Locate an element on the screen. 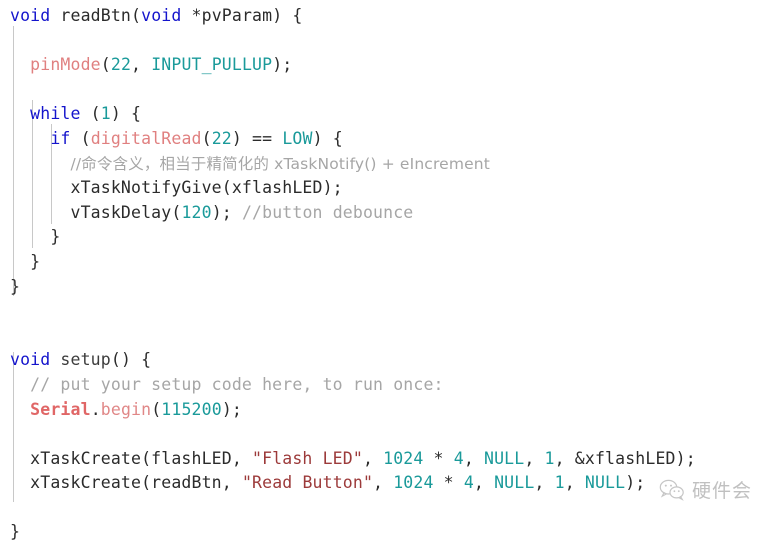 This screenshot has height=545, width=768. code-token-keyword: if is located at coordinates (60, 138).